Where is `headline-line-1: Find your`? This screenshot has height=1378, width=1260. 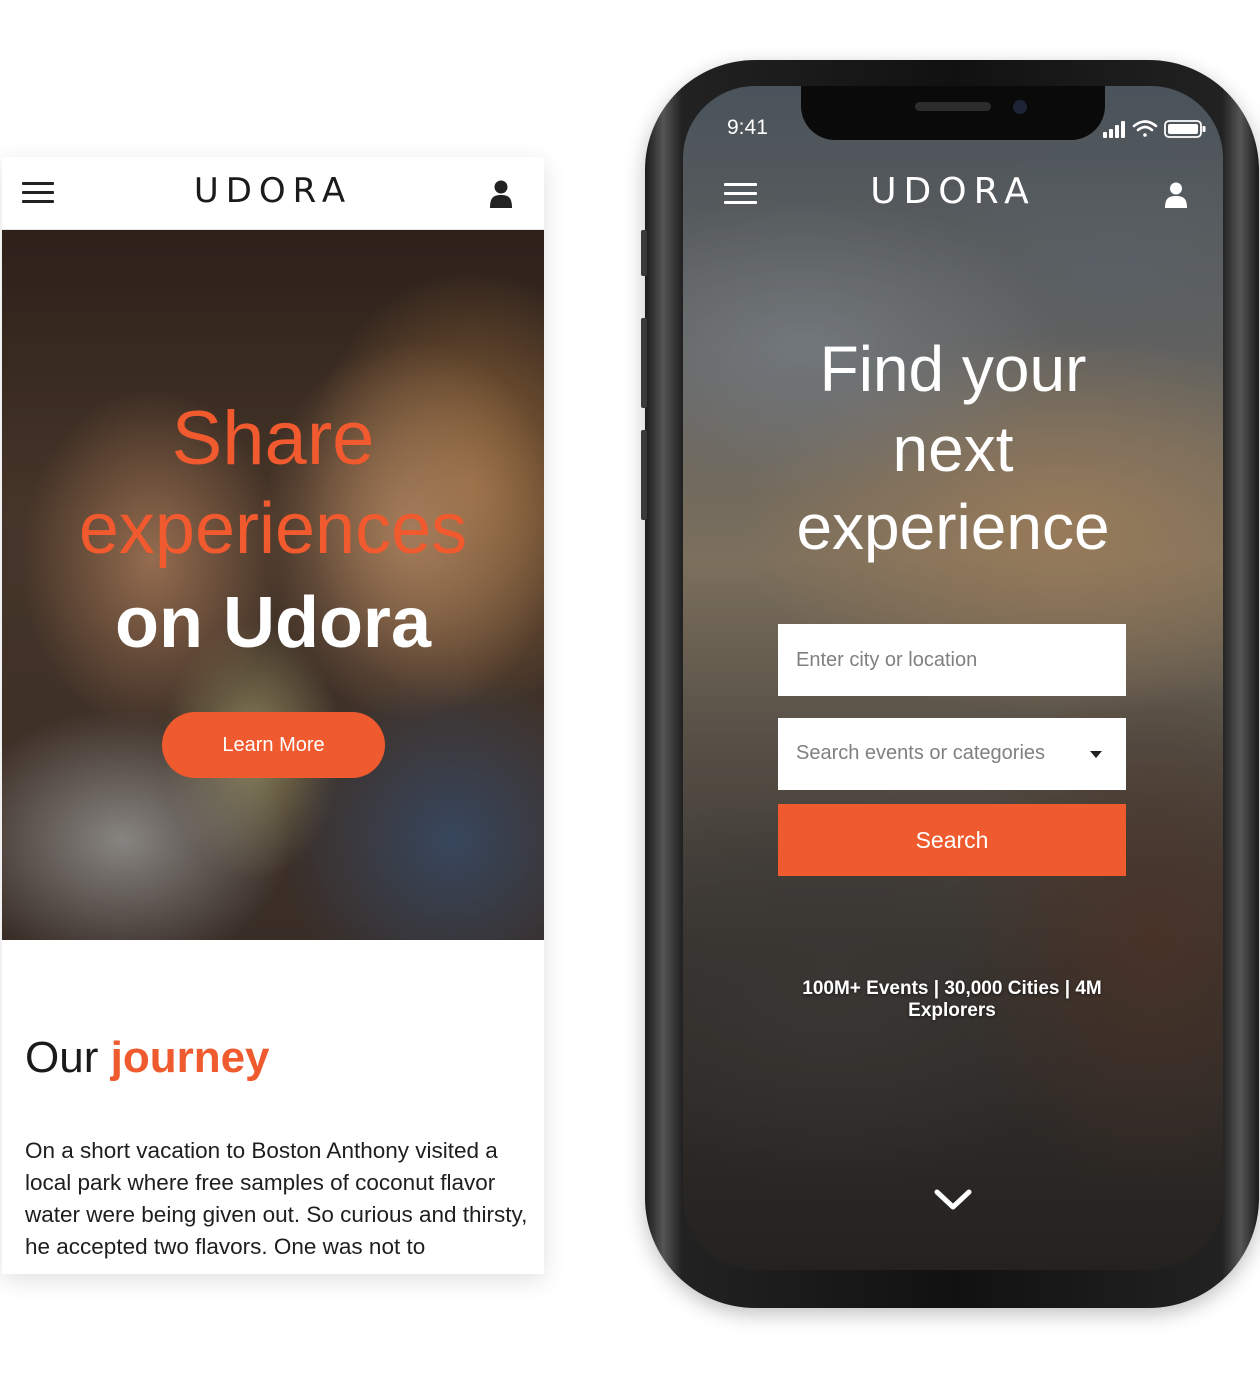
headline-line-1: Find your is located at coordinates (953, 369).